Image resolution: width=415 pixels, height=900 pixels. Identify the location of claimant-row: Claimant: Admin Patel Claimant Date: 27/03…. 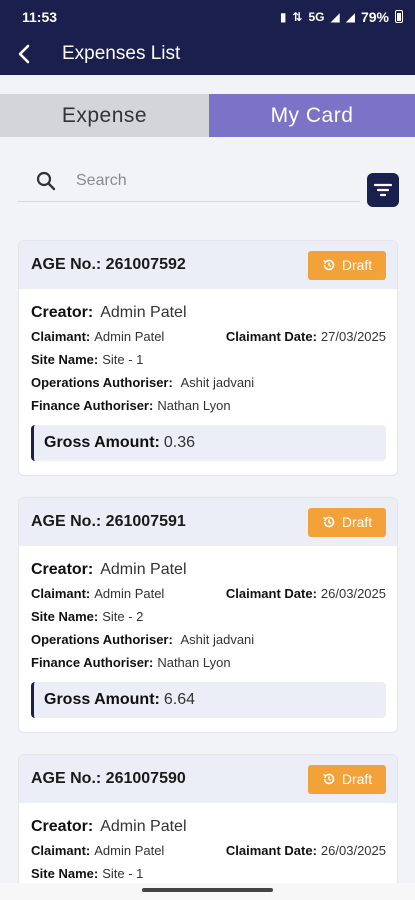
(208, 336).